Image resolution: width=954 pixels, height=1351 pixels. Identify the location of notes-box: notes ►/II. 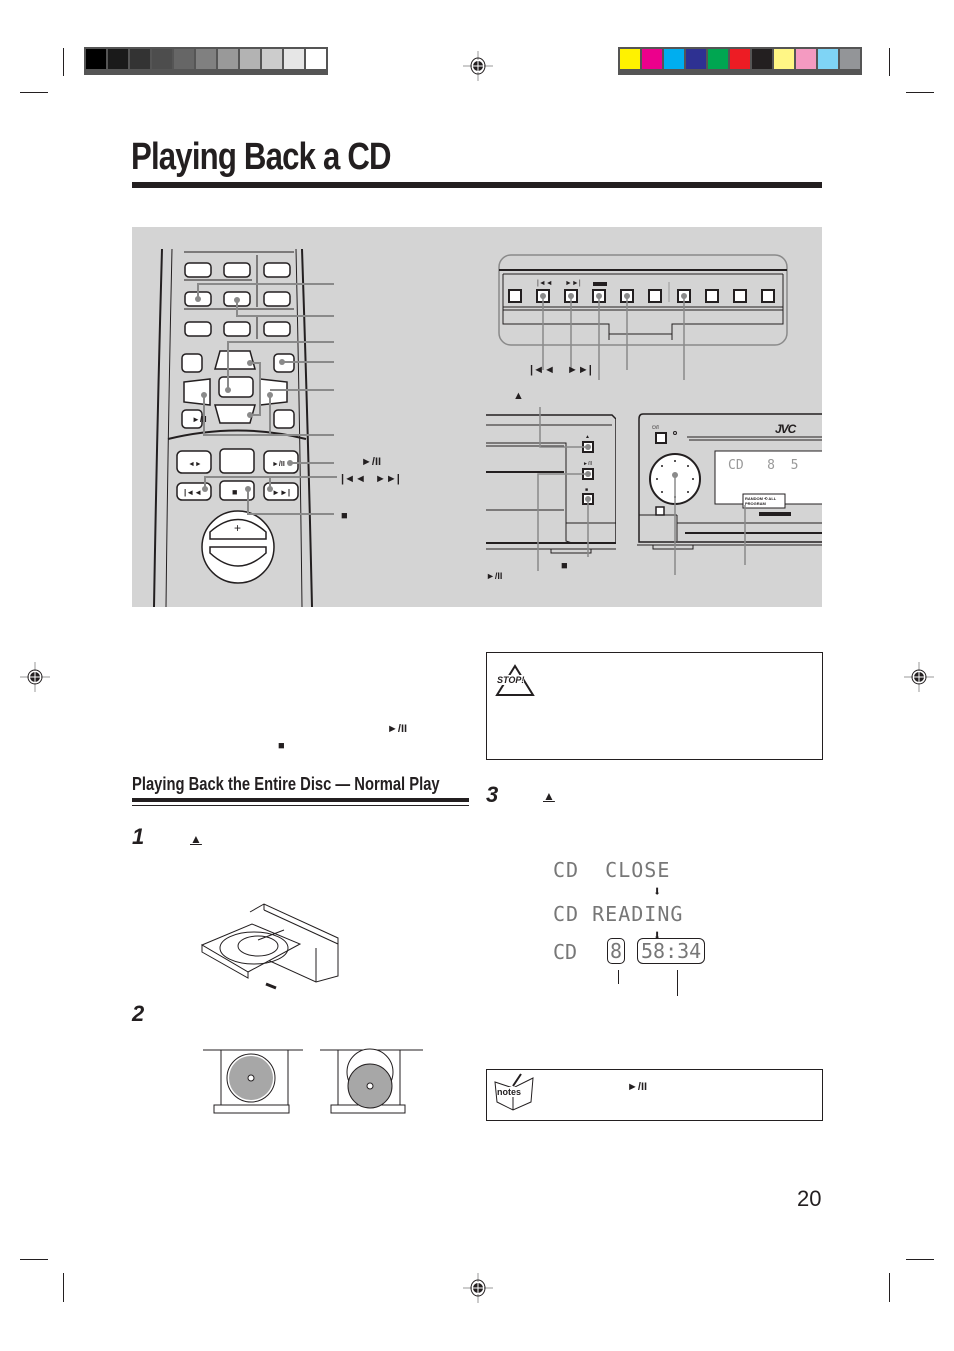
(654, 1095).